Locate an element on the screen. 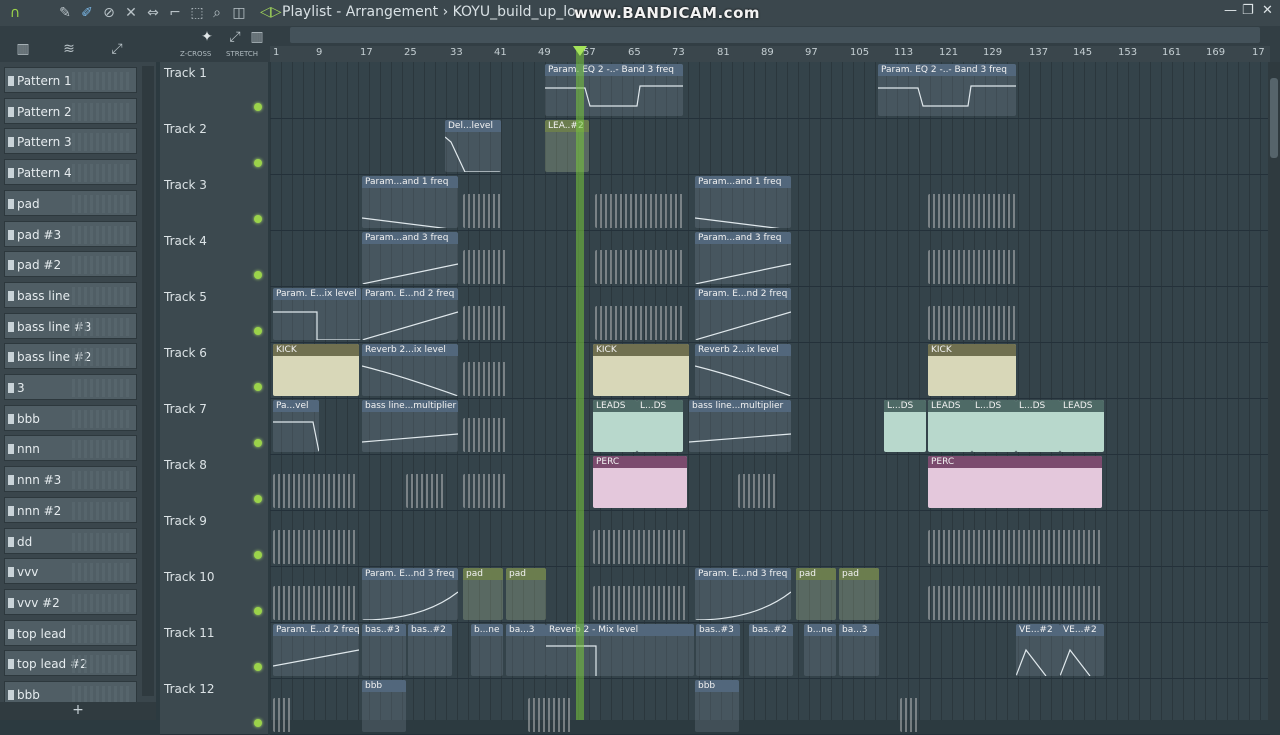 Image resolution: width=1280 pixels, height=735 pixels. playlist-clip: L...DS is located at coordinates (660, 426).